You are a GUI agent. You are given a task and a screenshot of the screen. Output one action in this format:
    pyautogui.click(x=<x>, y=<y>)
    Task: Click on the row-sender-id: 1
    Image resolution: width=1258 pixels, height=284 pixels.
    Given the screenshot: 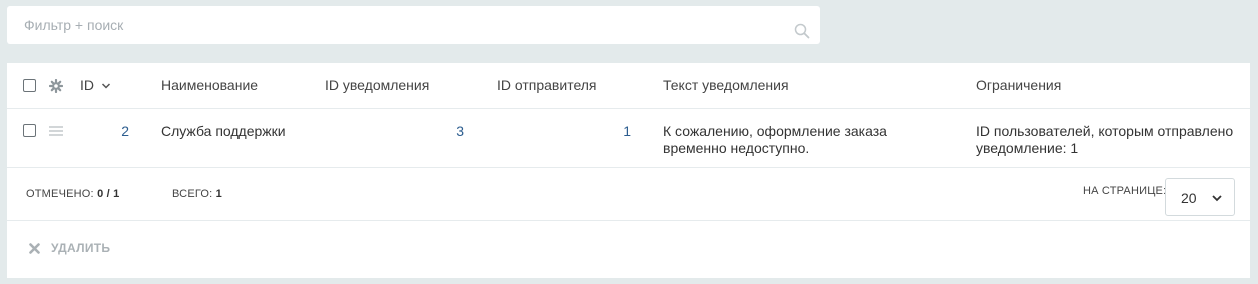 What is the action you would take?
    pyautogui.click(x=564, y=131)
    